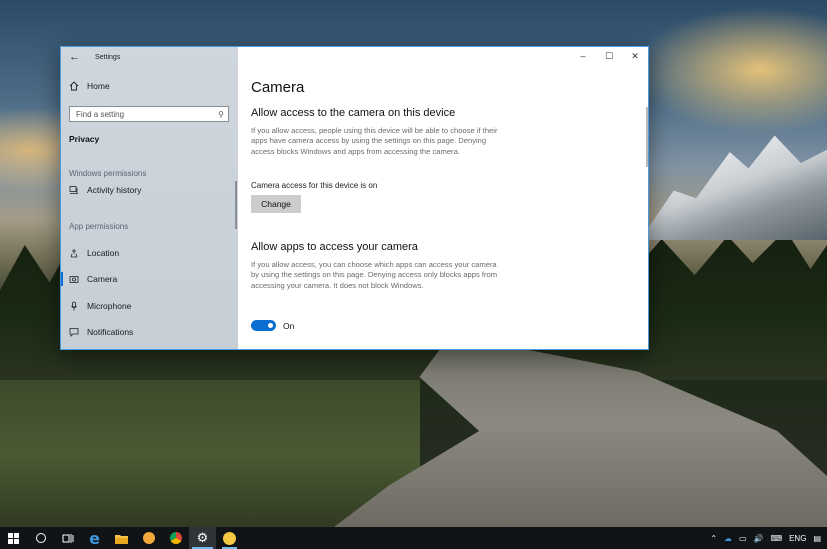 Image resolution: width=827 pixels, height=549 pixels. I want to click on network-icon: ▭, so click(743, 538).